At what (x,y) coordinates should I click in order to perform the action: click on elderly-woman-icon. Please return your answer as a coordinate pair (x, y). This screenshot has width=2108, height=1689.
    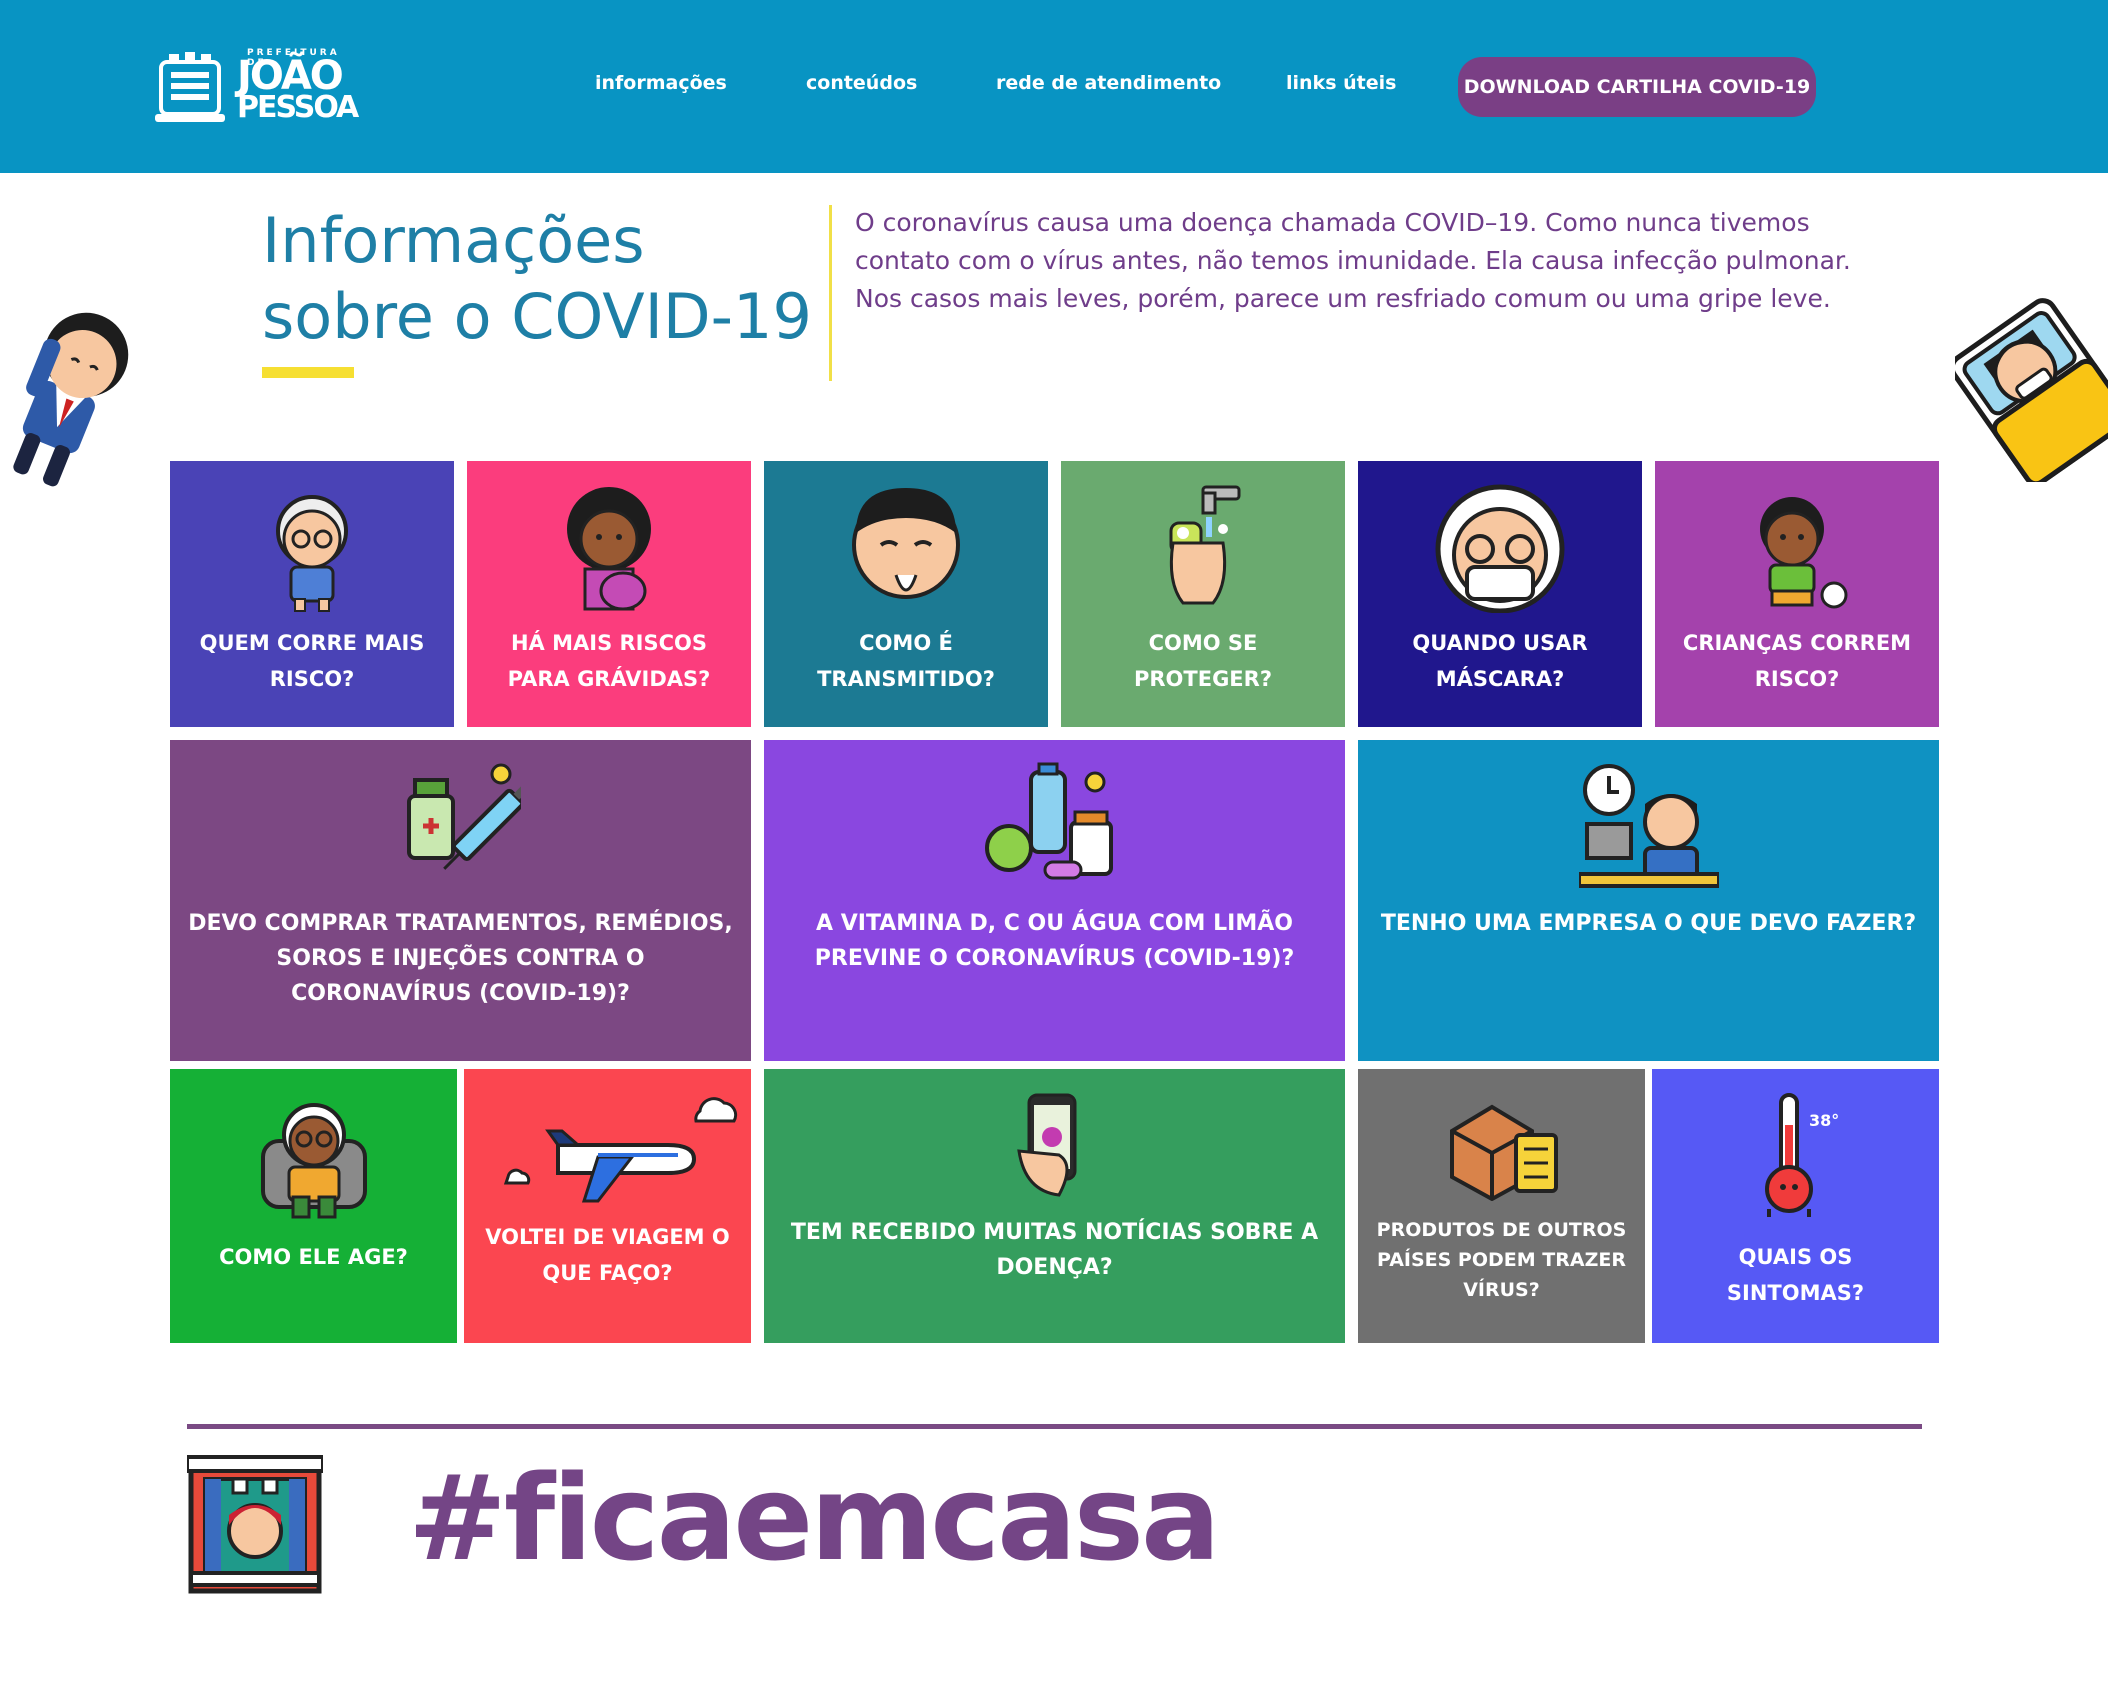
    Looking at the image, I should click on (312, 553).